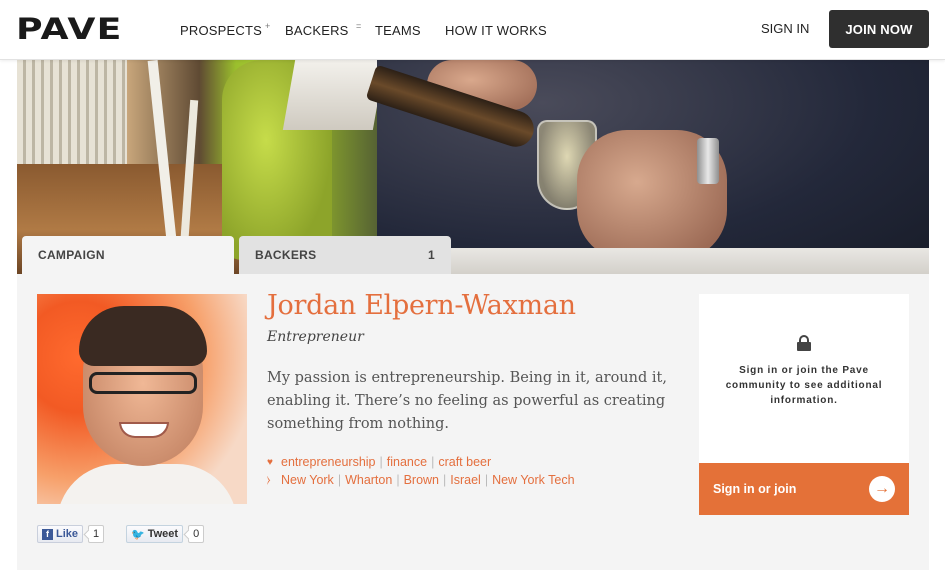 The image size is (945, 579). I want to click on nav-prospects: PROSPECTS, so click(221, 30).